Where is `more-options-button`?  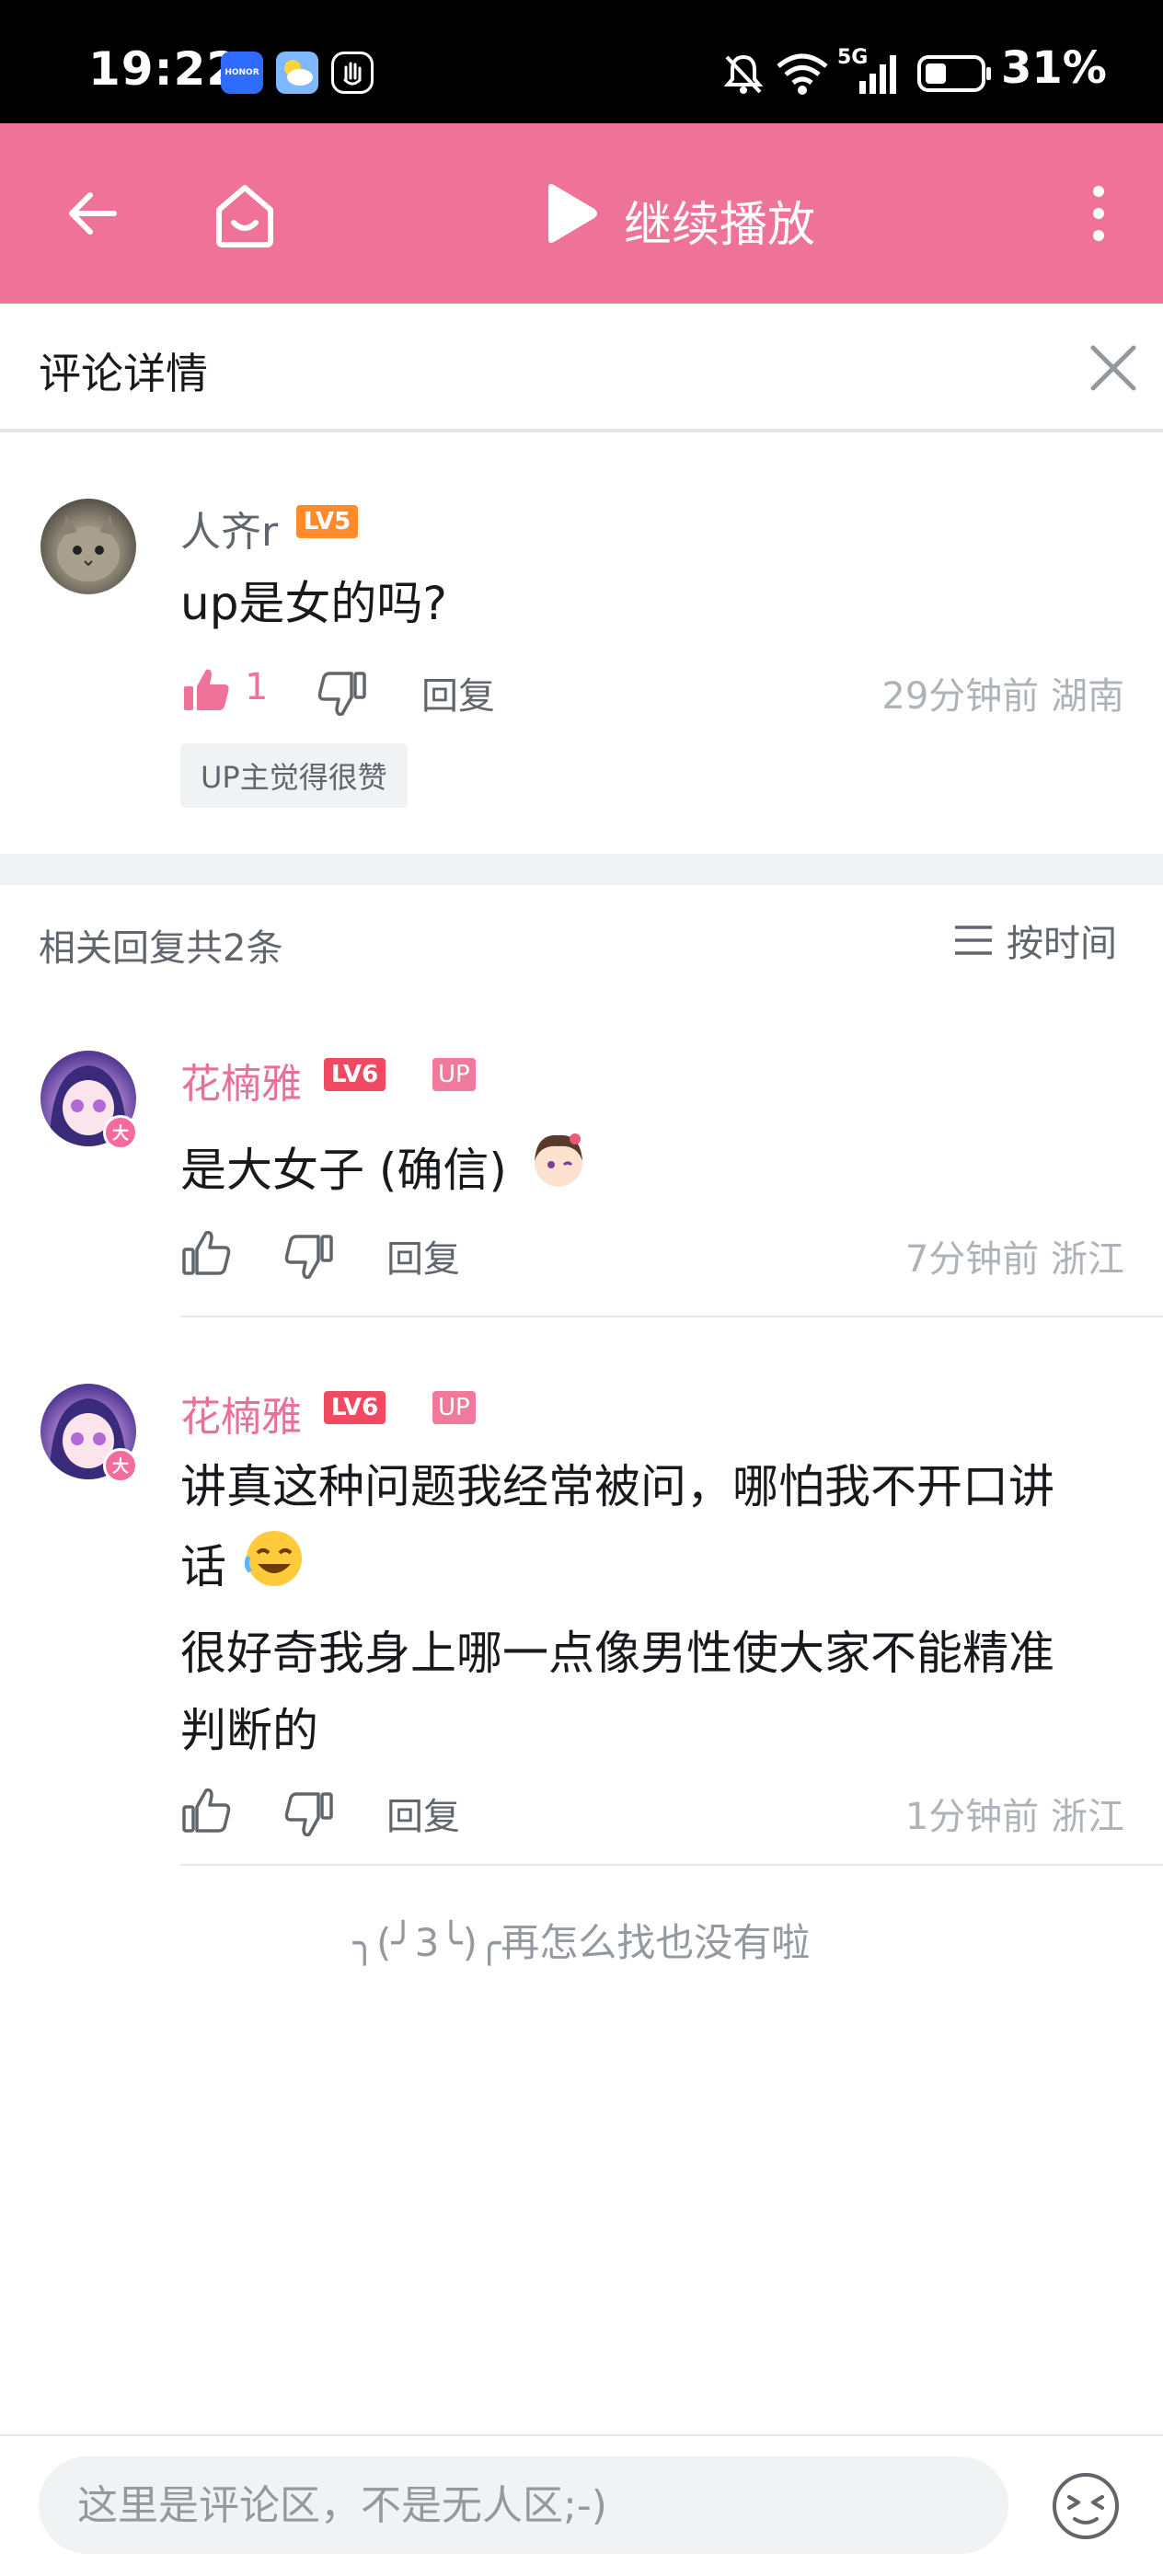
more-options-button is located at coordinates (1098, 213).